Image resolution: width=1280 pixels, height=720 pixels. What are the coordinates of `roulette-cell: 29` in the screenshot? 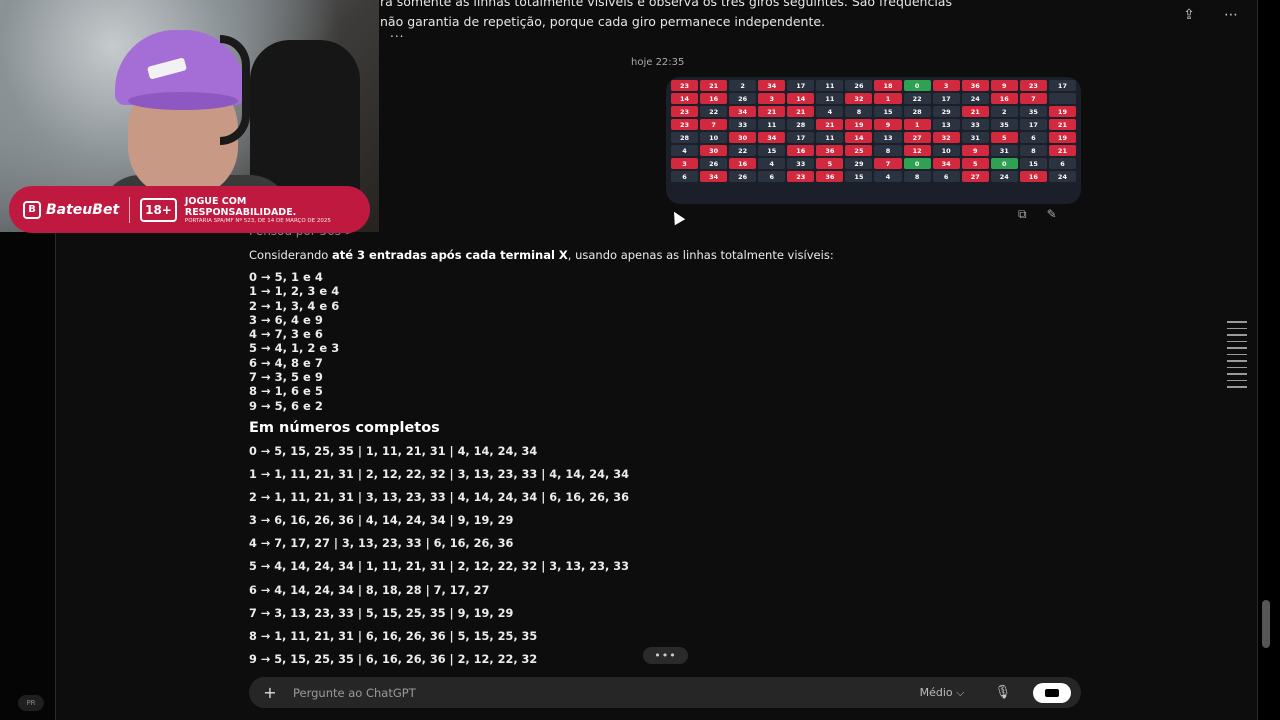 It's located at (946, 111).